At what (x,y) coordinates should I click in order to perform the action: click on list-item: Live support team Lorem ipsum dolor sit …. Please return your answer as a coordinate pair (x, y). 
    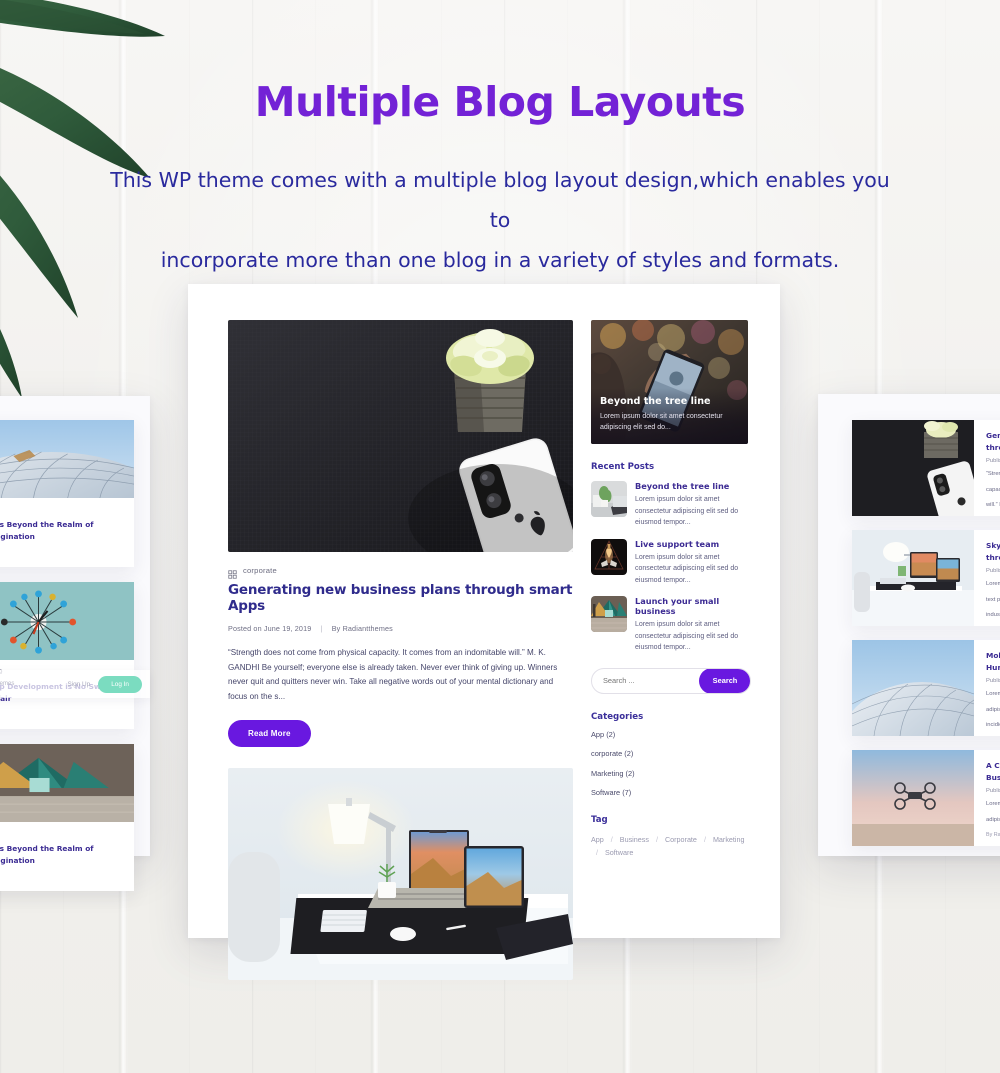
    Looking at the image, I should click on (671, 562).